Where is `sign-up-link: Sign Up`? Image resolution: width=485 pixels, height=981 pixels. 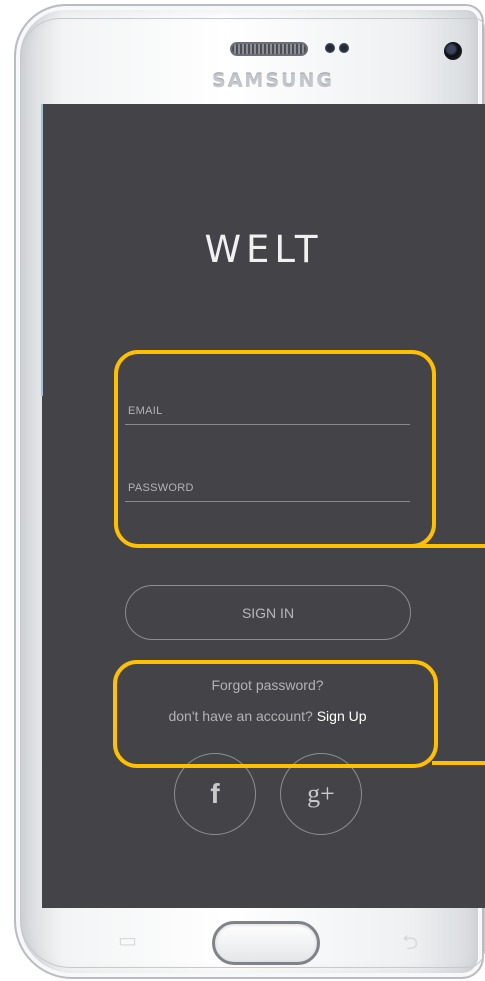
sign-up-link: Sign Up is located at coordinates (342, 716).